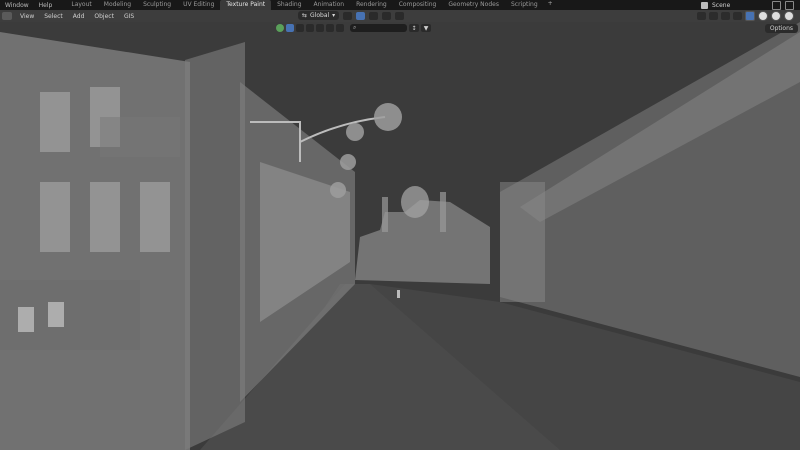  What do you see at coordinates (789, 5) in the screenshot?
I see `delete-scene-icon` at bounding box center [789, 5].